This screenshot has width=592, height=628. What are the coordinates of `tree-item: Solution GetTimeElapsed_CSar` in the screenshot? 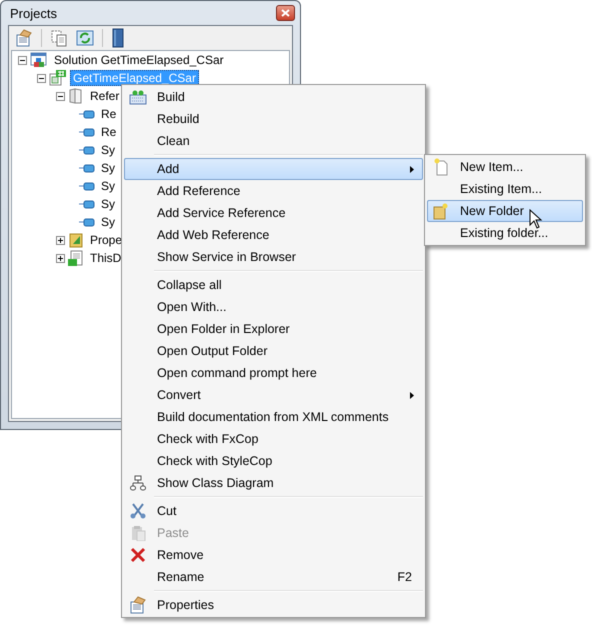 It's located at (139, 60).